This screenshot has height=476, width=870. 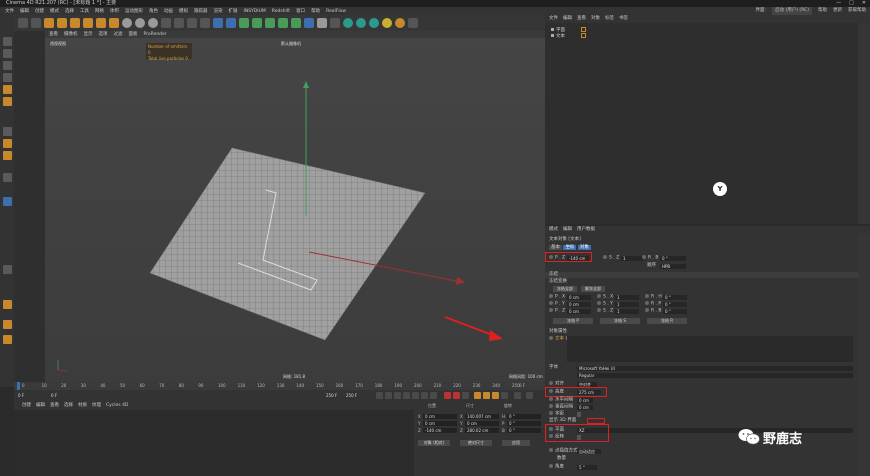 What do you see at coordinates (397, 395) in the screenshot?
I see `prev-frame-icon` at bounding box center [397, 395].